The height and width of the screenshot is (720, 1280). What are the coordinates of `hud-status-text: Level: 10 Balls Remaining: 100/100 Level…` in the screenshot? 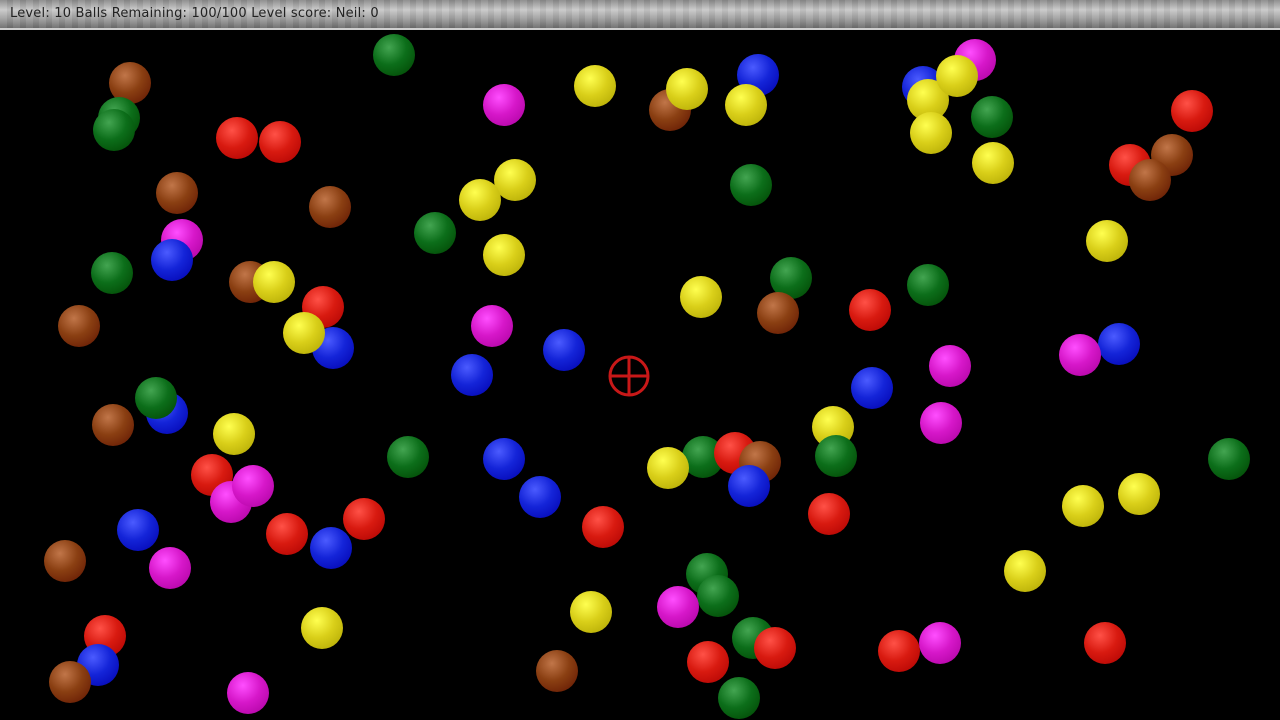 It's located at (194, 13).